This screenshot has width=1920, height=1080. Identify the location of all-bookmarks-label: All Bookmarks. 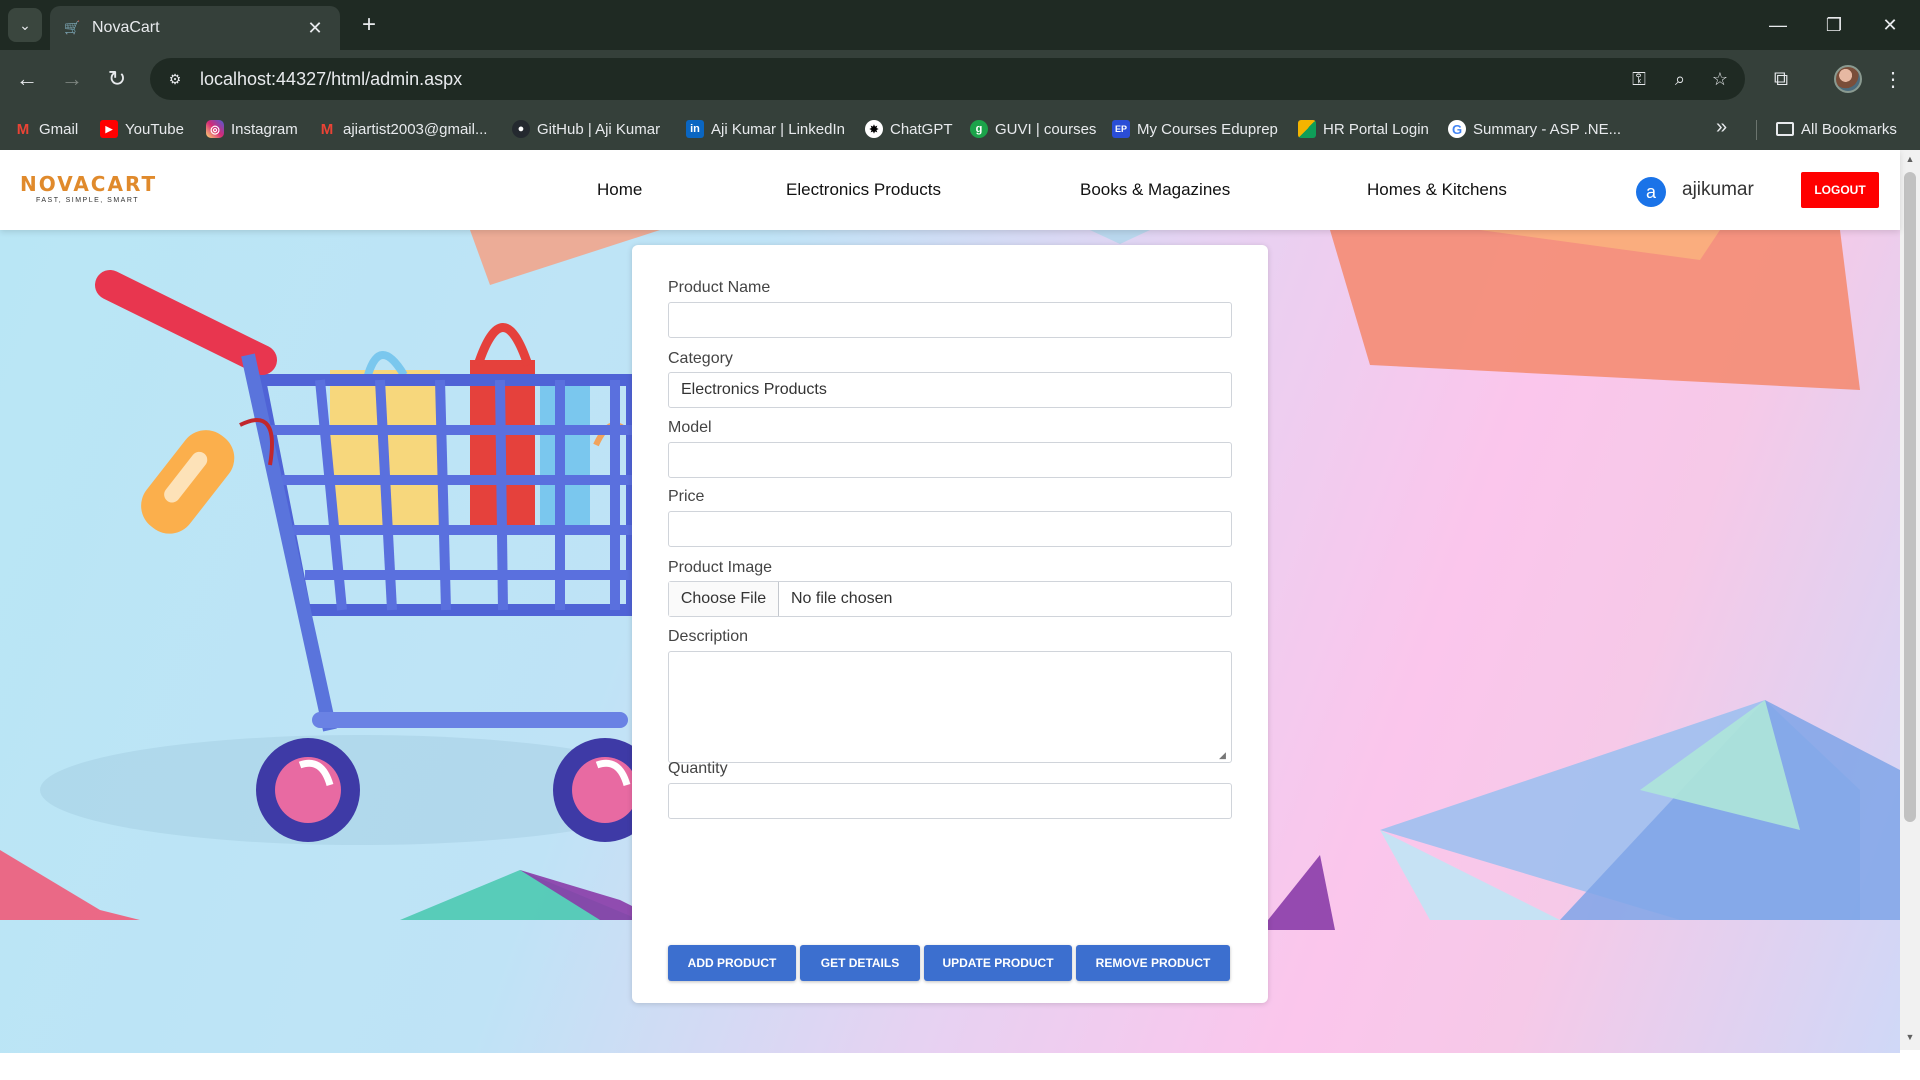
(1849, 129).